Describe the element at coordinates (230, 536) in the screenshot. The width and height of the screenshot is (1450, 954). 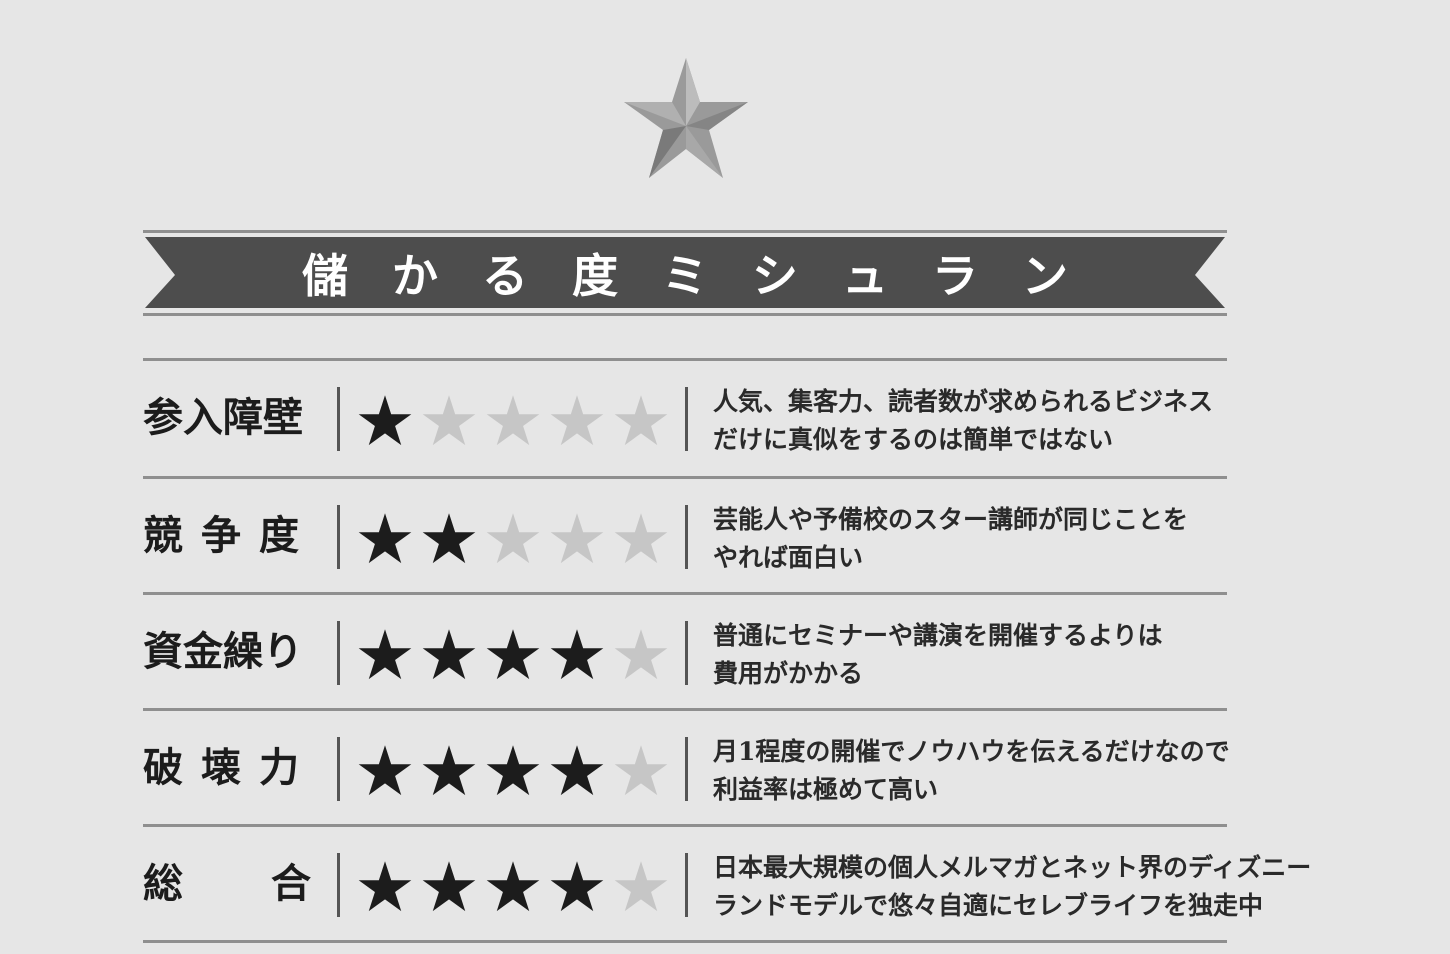
I see `rating-label: 競争度` at that location.